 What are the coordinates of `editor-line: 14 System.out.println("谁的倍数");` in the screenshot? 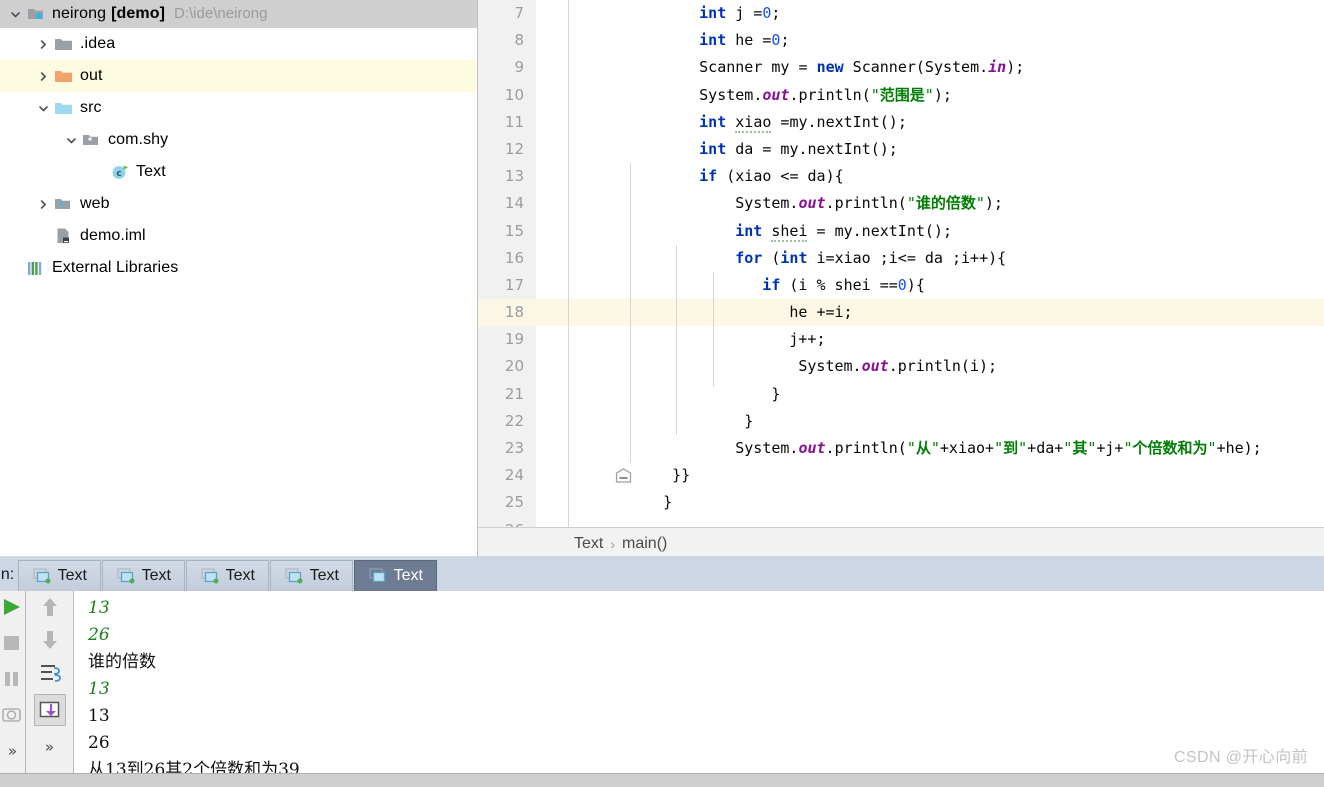 It's located at (901, 204).